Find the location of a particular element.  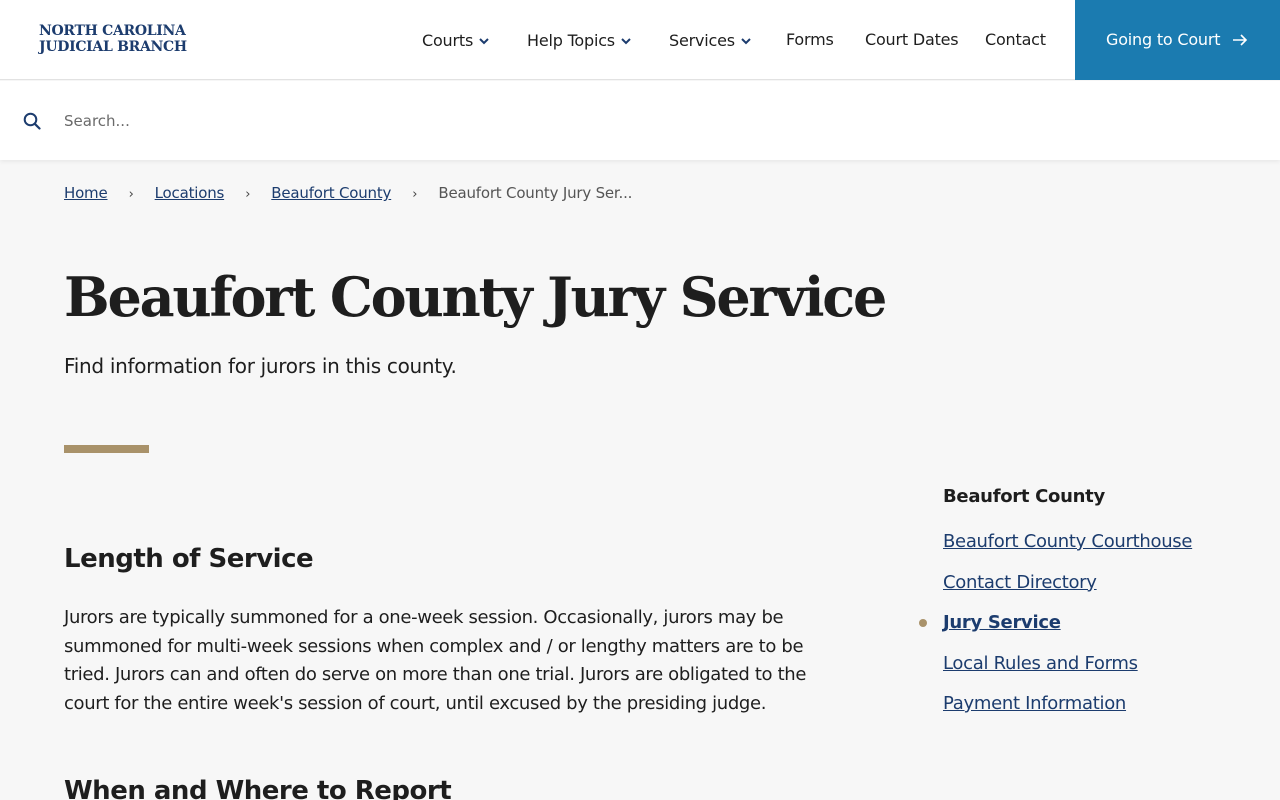

sidebar-item-payment-info: Payment Information is located at coordinates (1067, 710).